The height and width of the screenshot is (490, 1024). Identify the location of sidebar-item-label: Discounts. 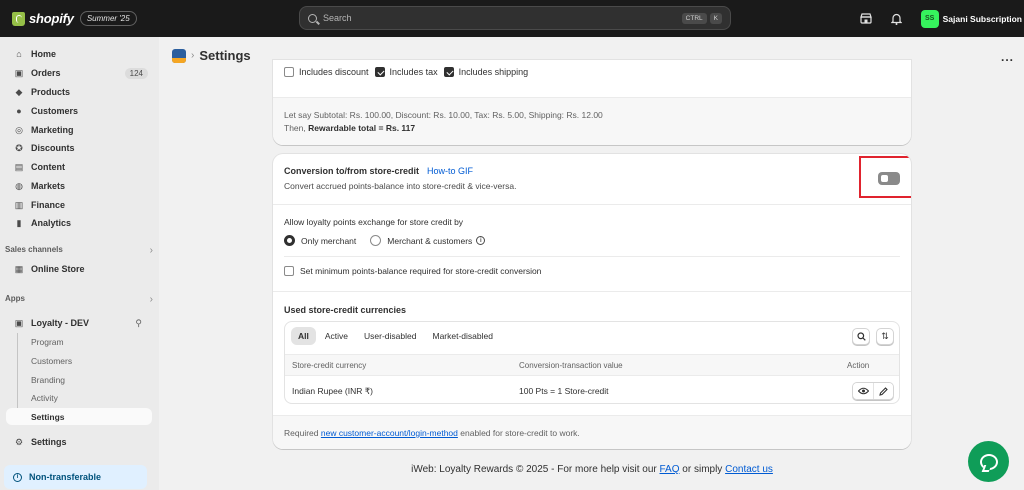
(53, 148).